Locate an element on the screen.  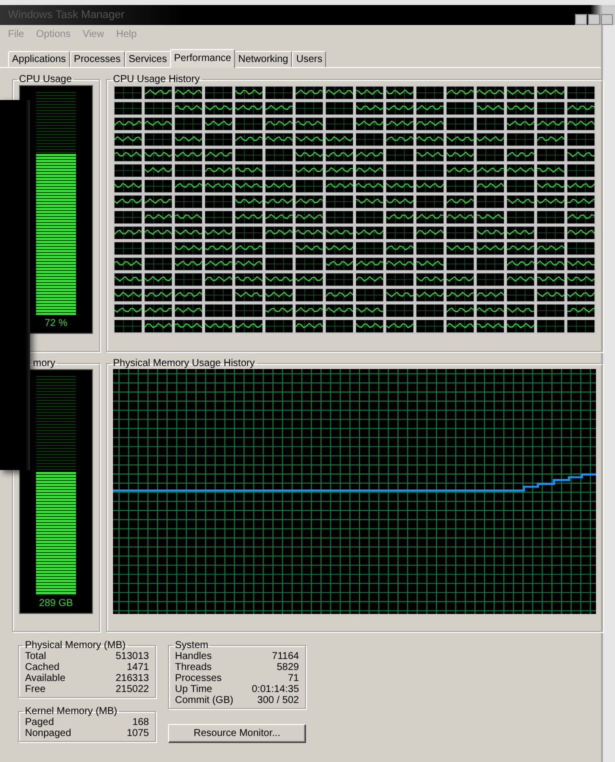
meter-reading: 72 % is located at coordinates (56, 323).